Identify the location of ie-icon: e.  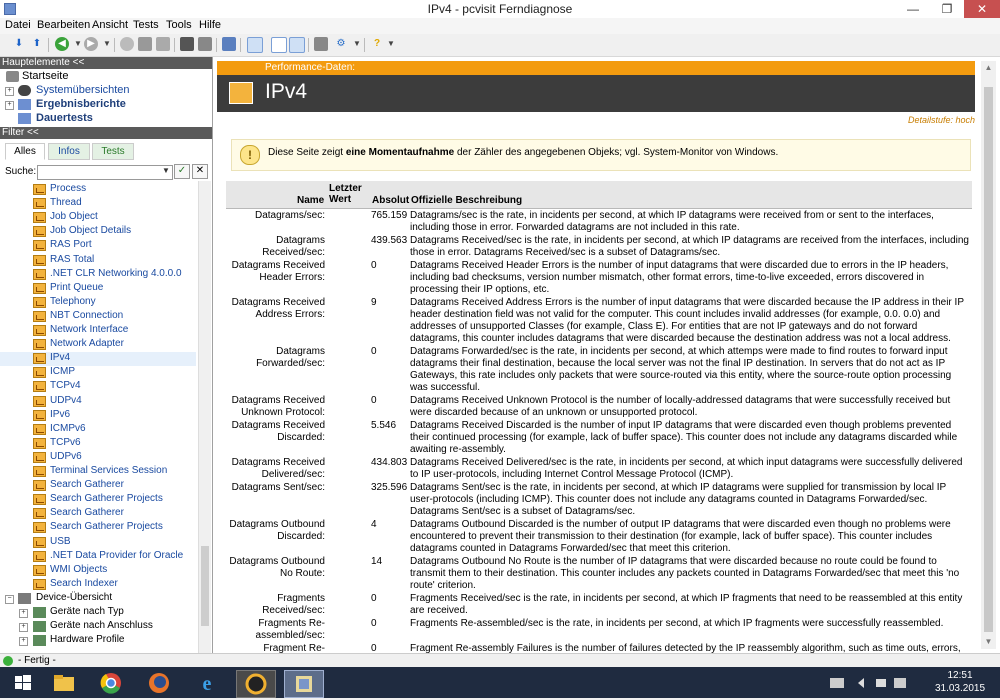
(207, 683).